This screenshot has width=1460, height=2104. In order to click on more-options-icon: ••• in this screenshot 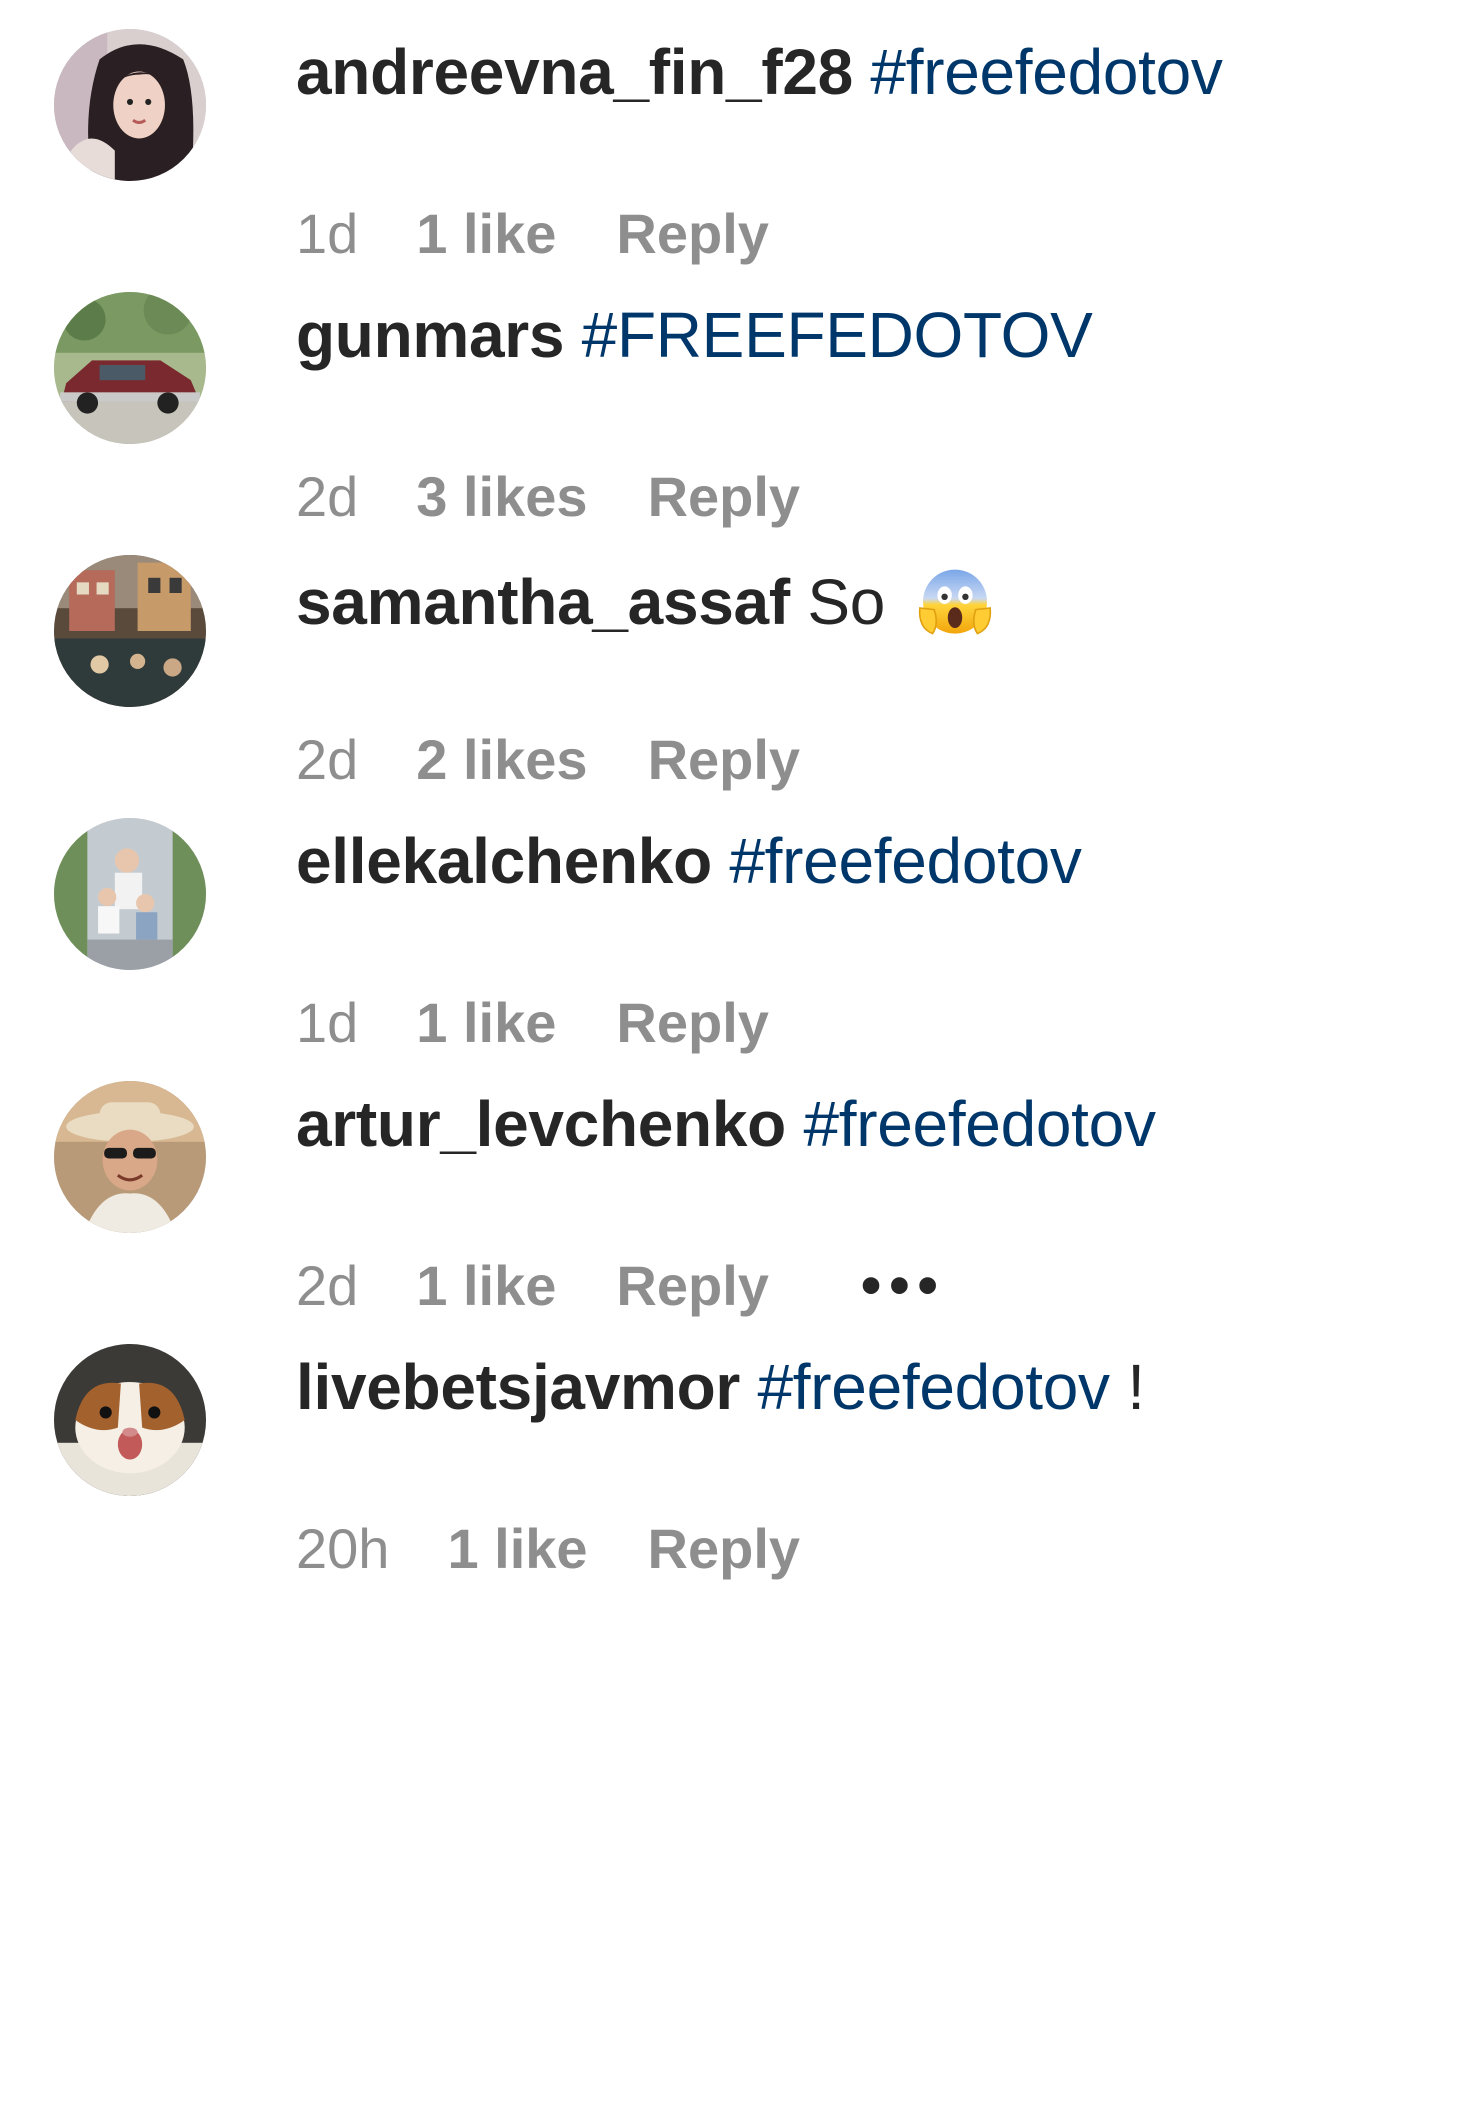, I will do `click(903, 1286)`.